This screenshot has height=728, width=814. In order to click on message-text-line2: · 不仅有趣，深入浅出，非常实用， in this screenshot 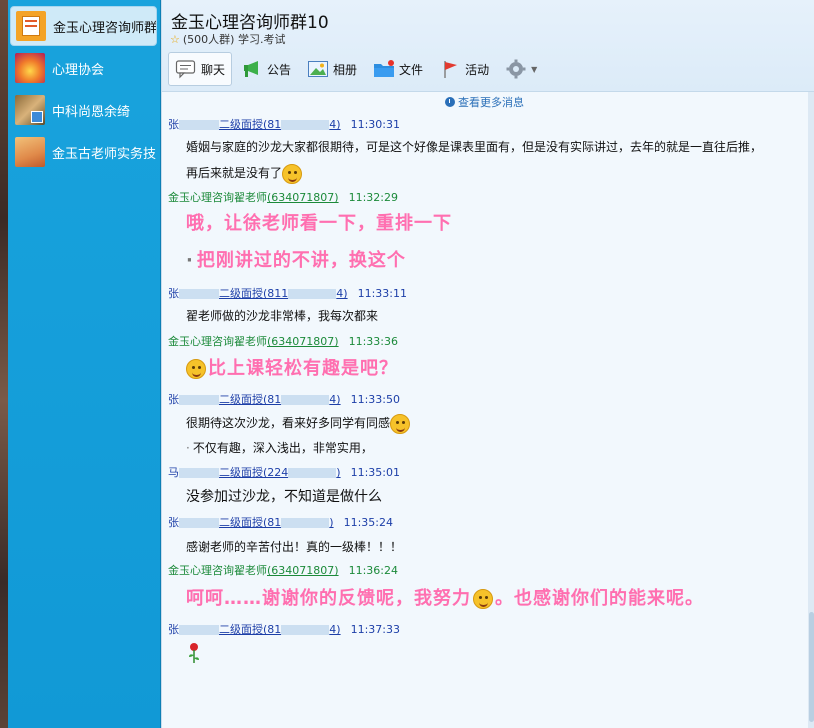, I will do `click(279, 448)`.